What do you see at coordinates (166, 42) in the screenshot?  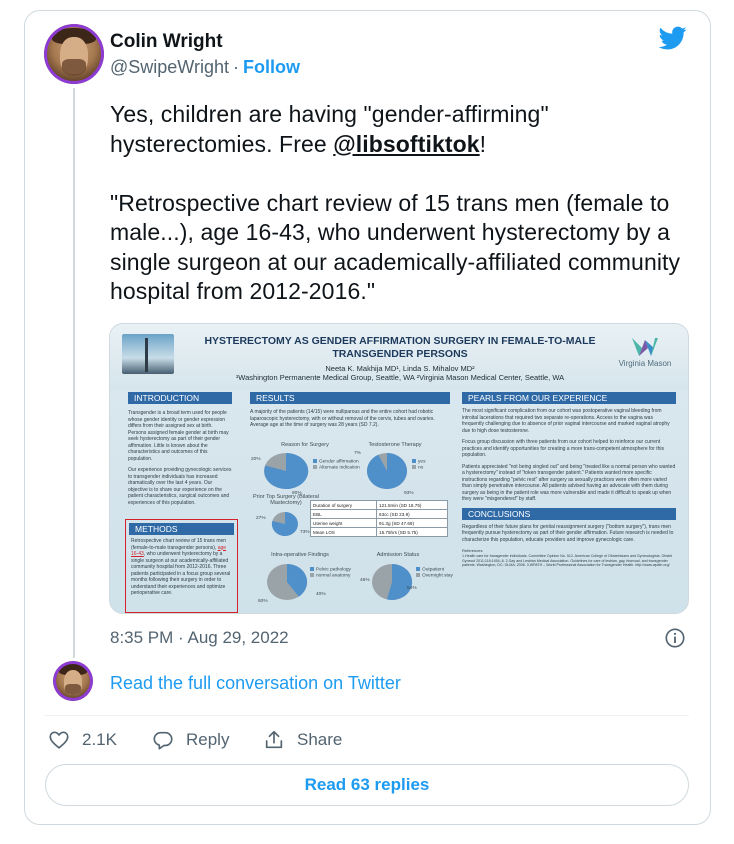 I see `author-name: Colin Wright` at bounding box center [166, 42].